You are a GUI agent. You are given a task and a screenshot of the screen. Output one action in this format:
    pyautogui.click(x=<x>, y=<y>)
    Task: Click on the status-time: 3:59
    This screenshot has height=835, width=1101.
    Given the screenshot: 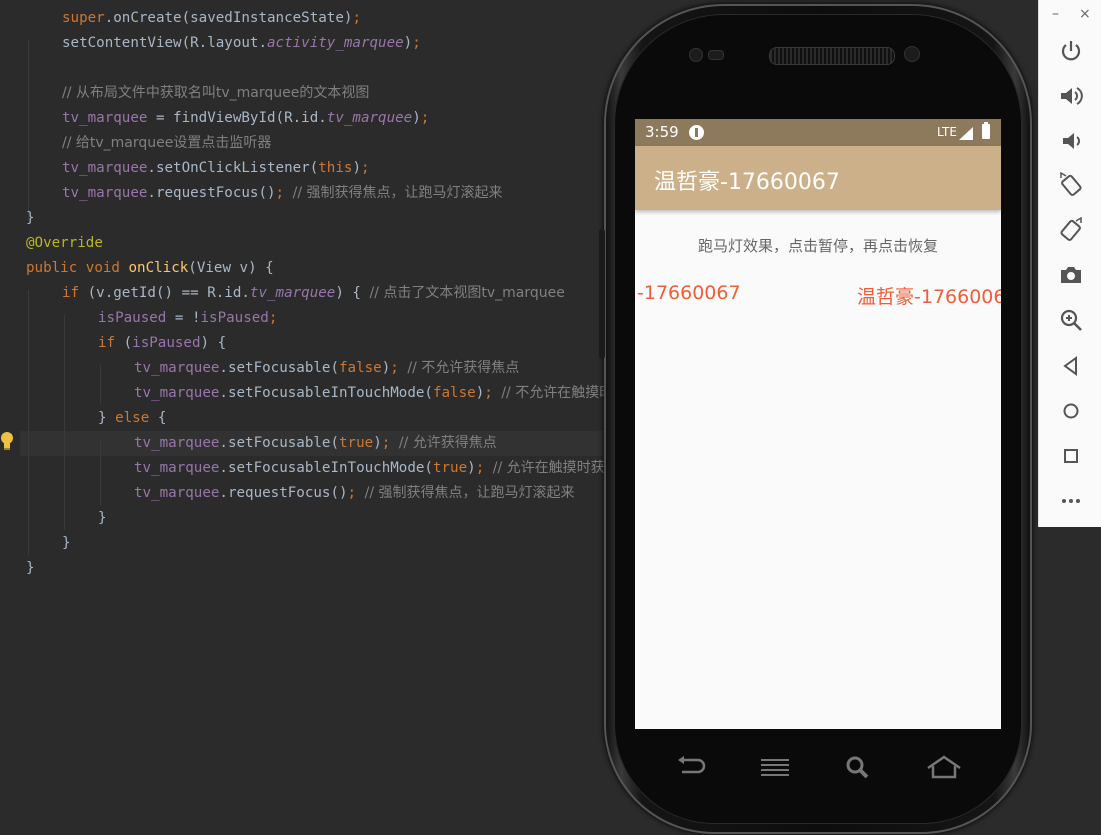 What is the action you would take?
    pyautogui.click(x=662, y=132)
    